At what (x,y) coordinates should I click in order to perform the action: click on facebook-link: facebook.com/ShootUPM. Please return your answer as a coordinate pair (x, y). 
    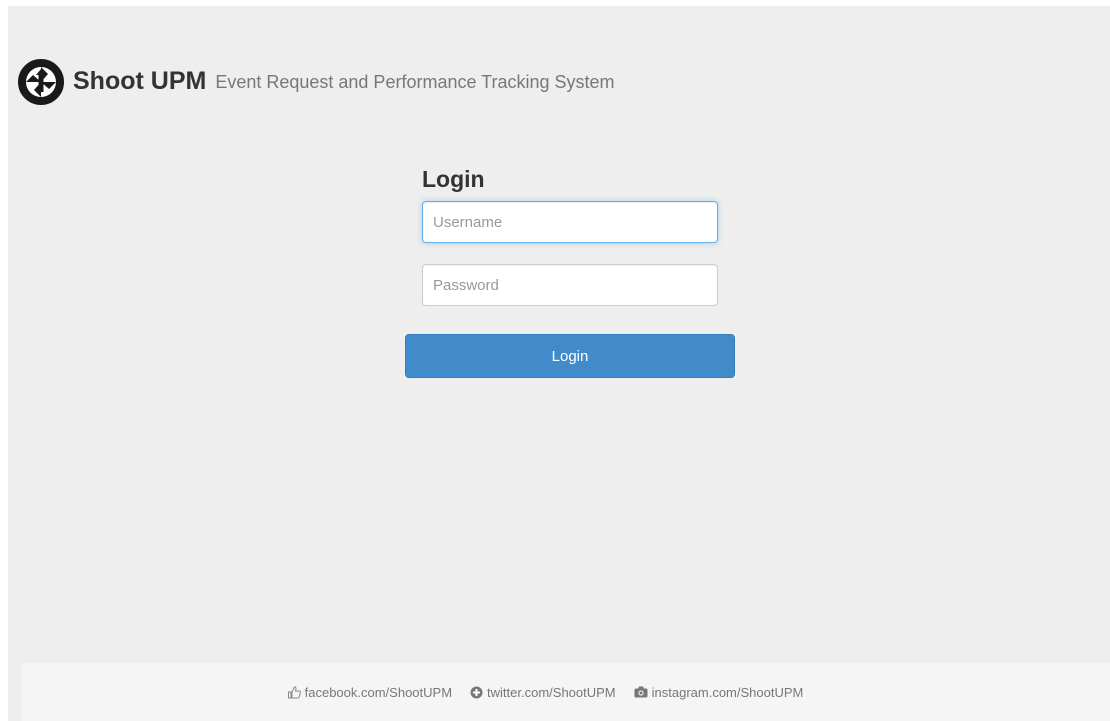
    Looking at the image, I should click on (370, 692).